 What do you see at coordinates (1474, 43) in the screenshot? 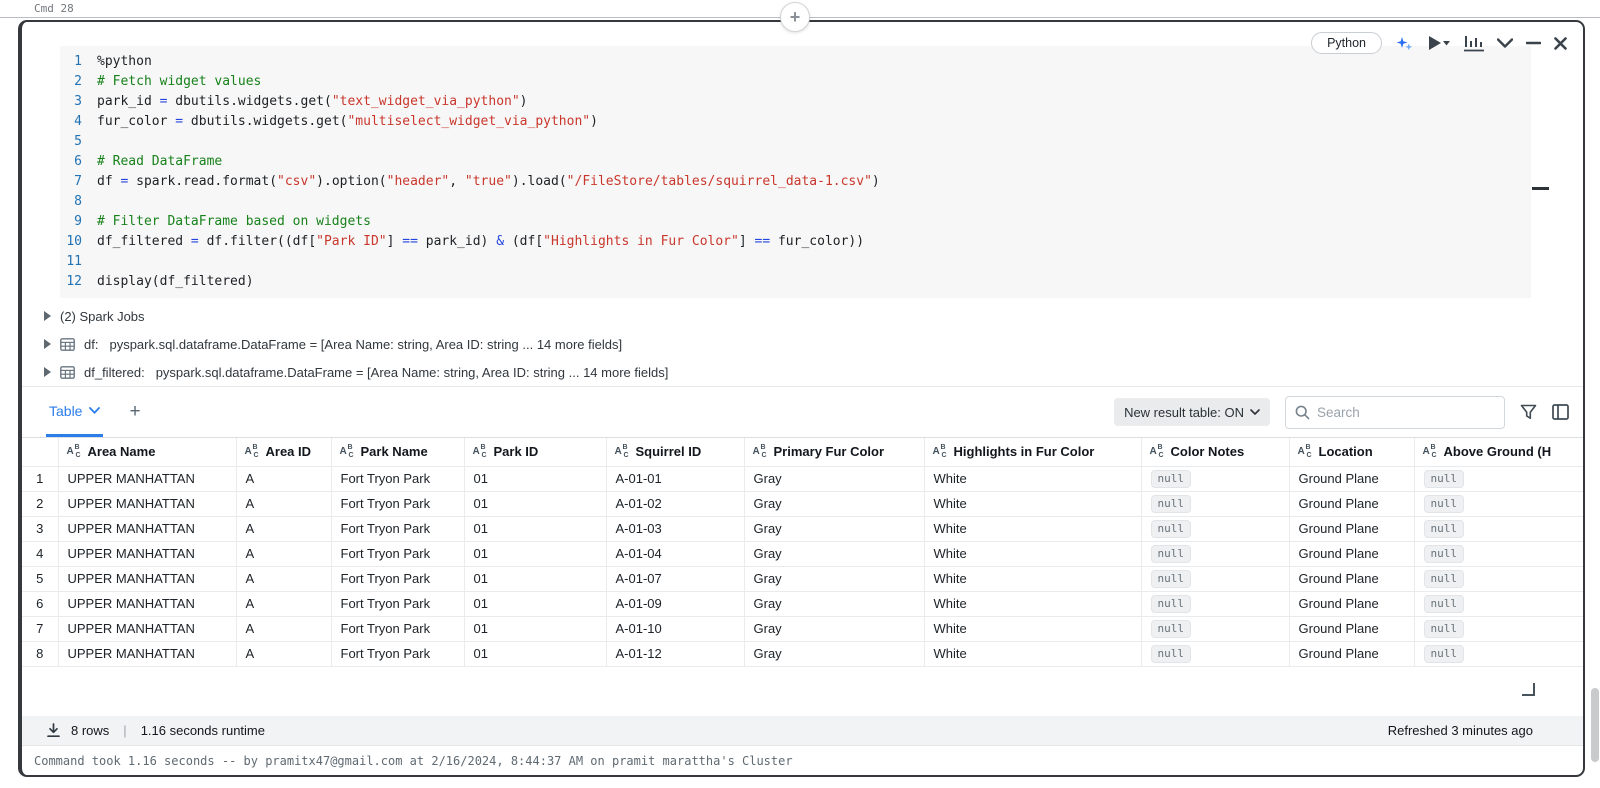
I see `chart-button` at bounding box center [1474, 43].